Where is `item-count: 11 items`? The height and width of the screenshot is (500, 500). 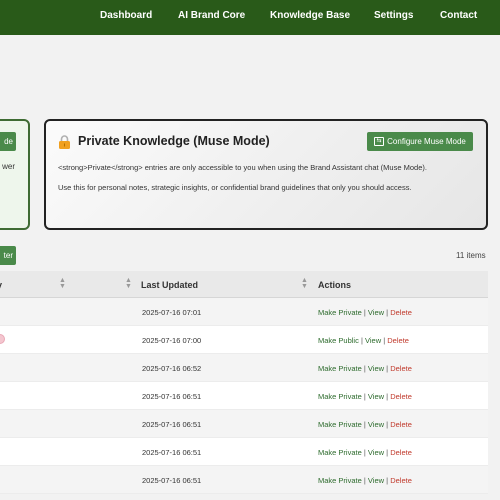 item-count: 11 items is located at coordinates (471, 255).